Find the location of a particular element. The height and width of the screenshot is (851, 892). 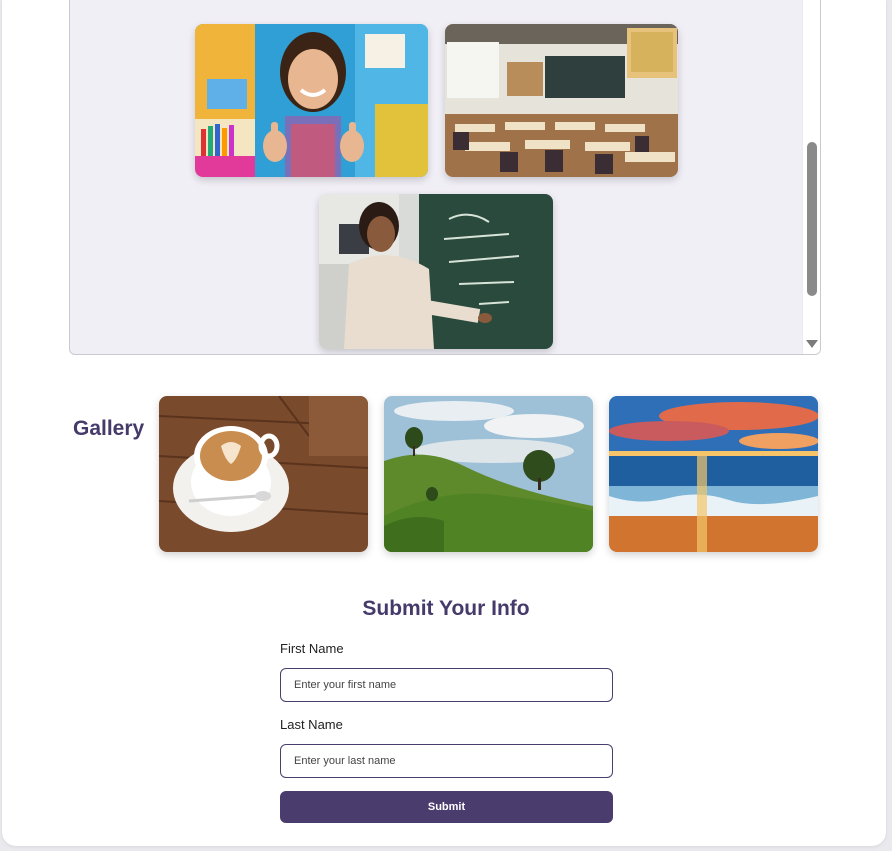

ocean-sunset-photo is located at coordinates (713, 474).